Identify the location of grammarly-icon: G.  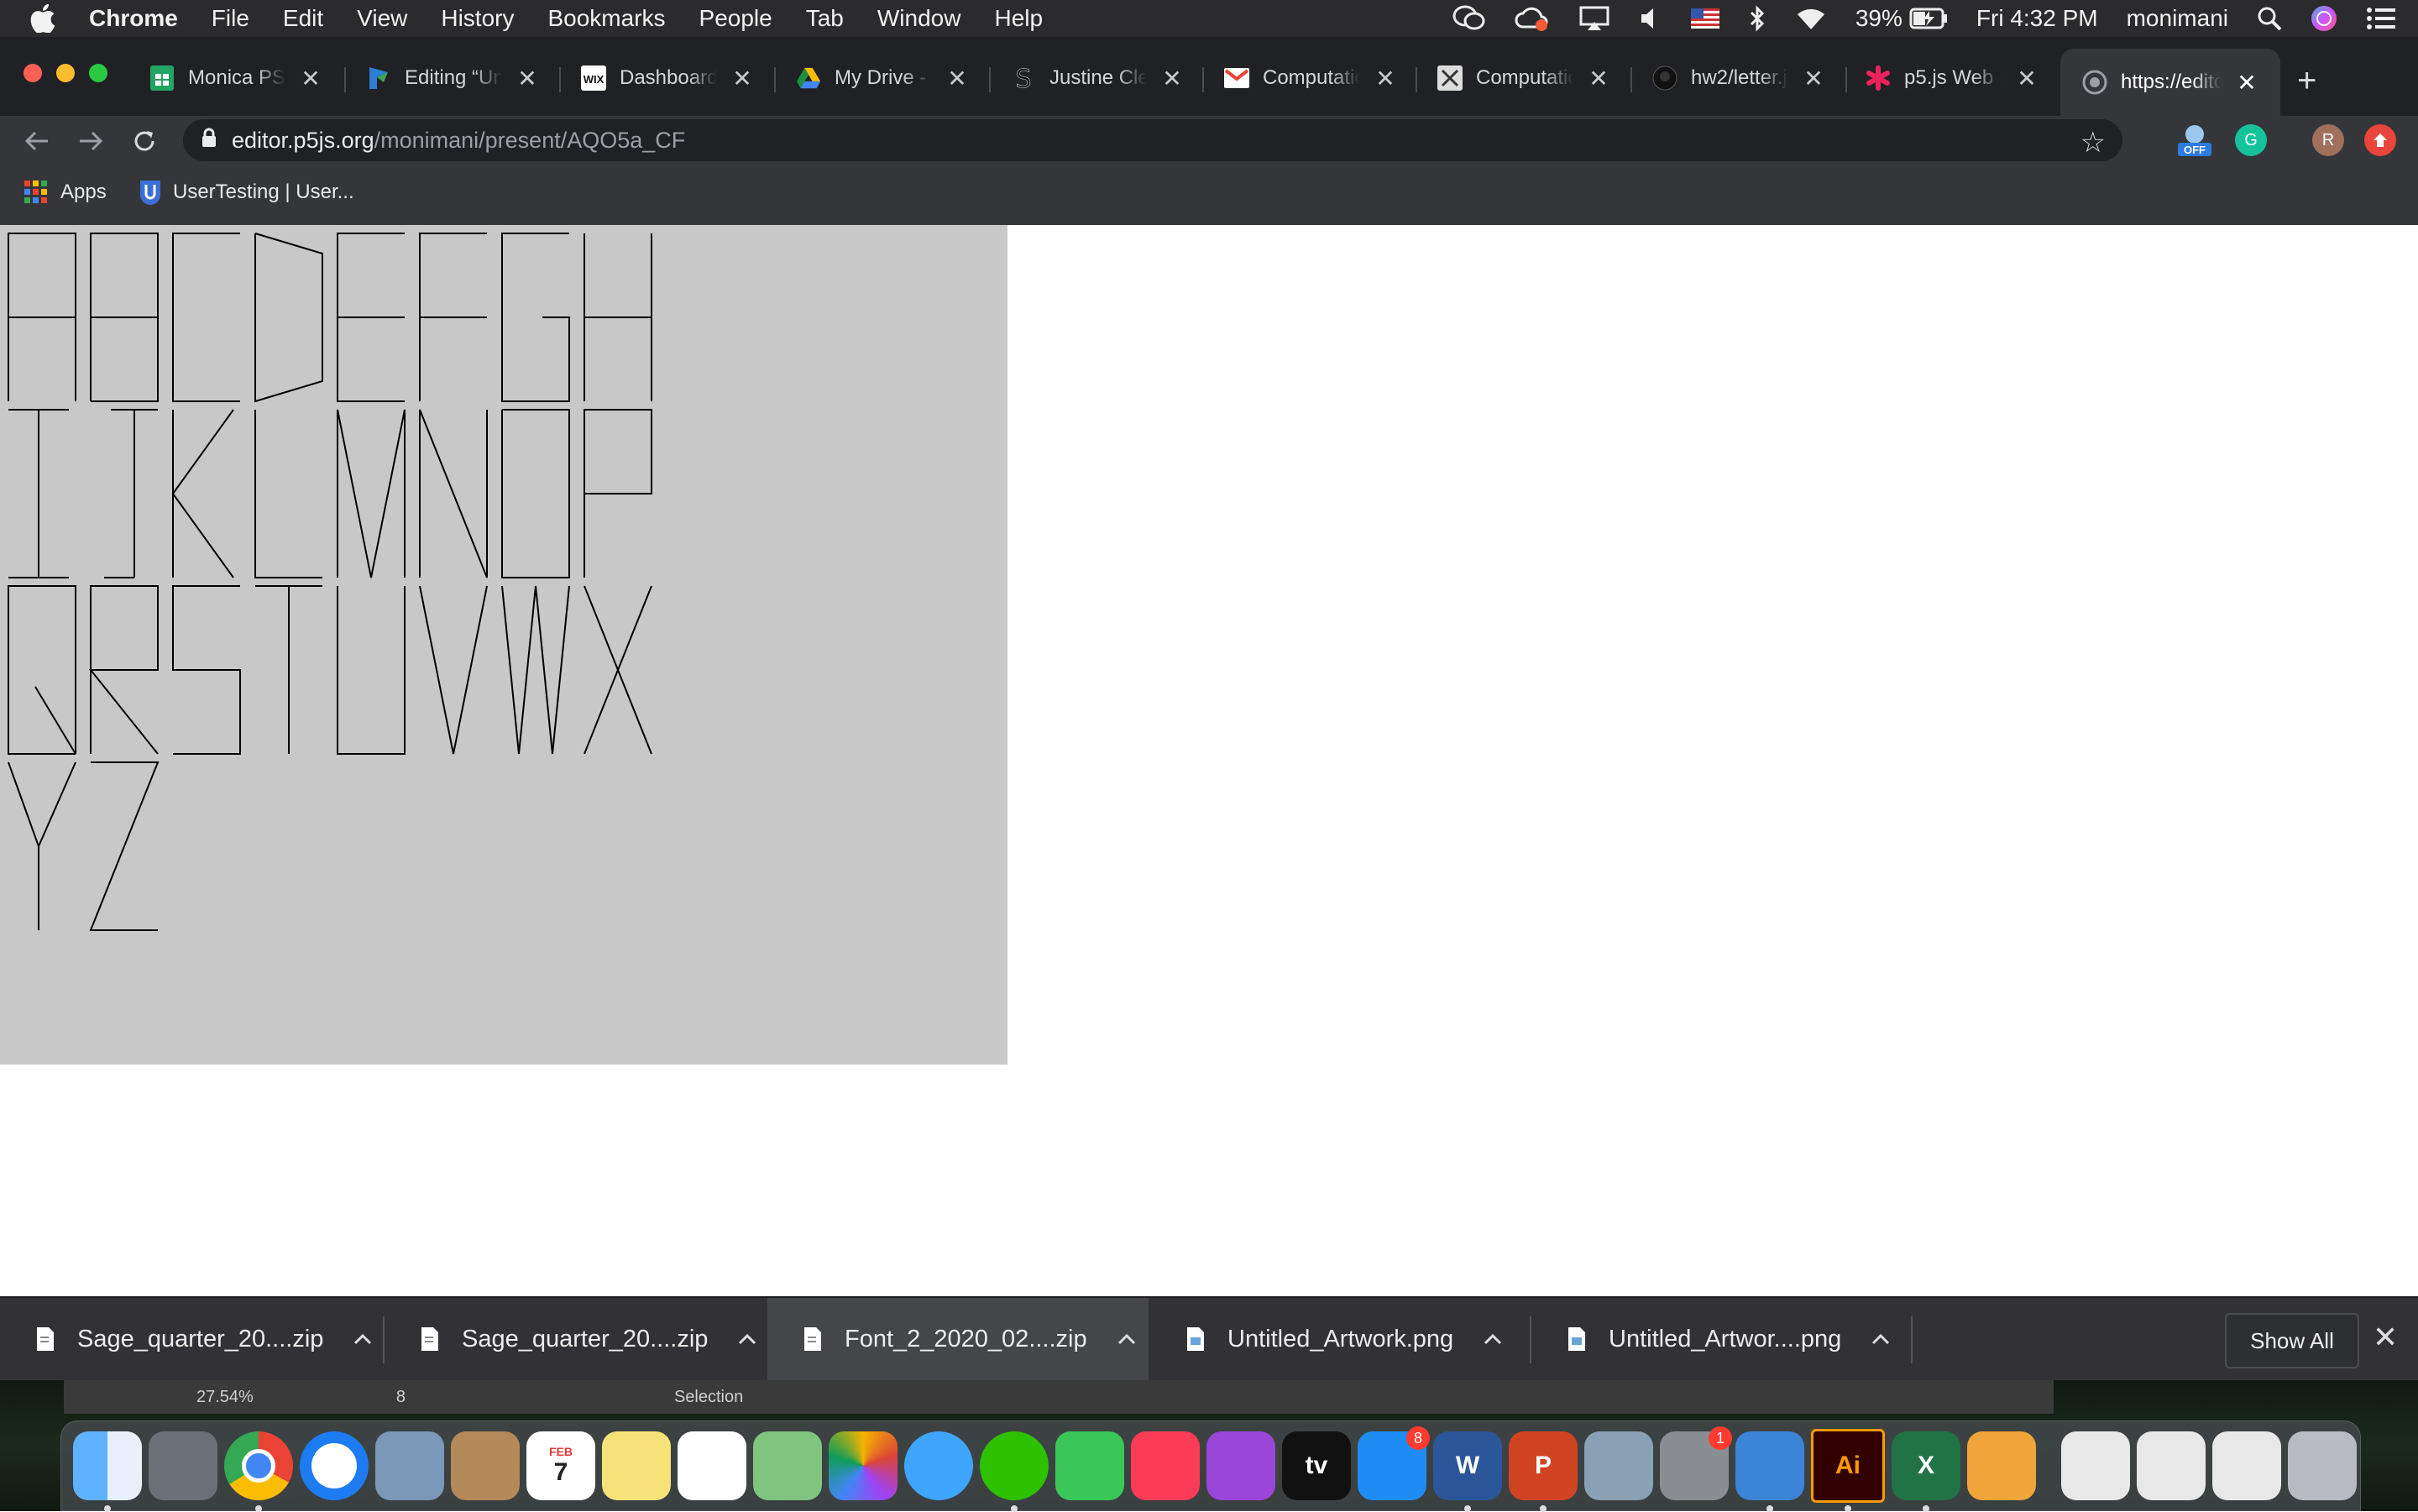
(2251, 140).